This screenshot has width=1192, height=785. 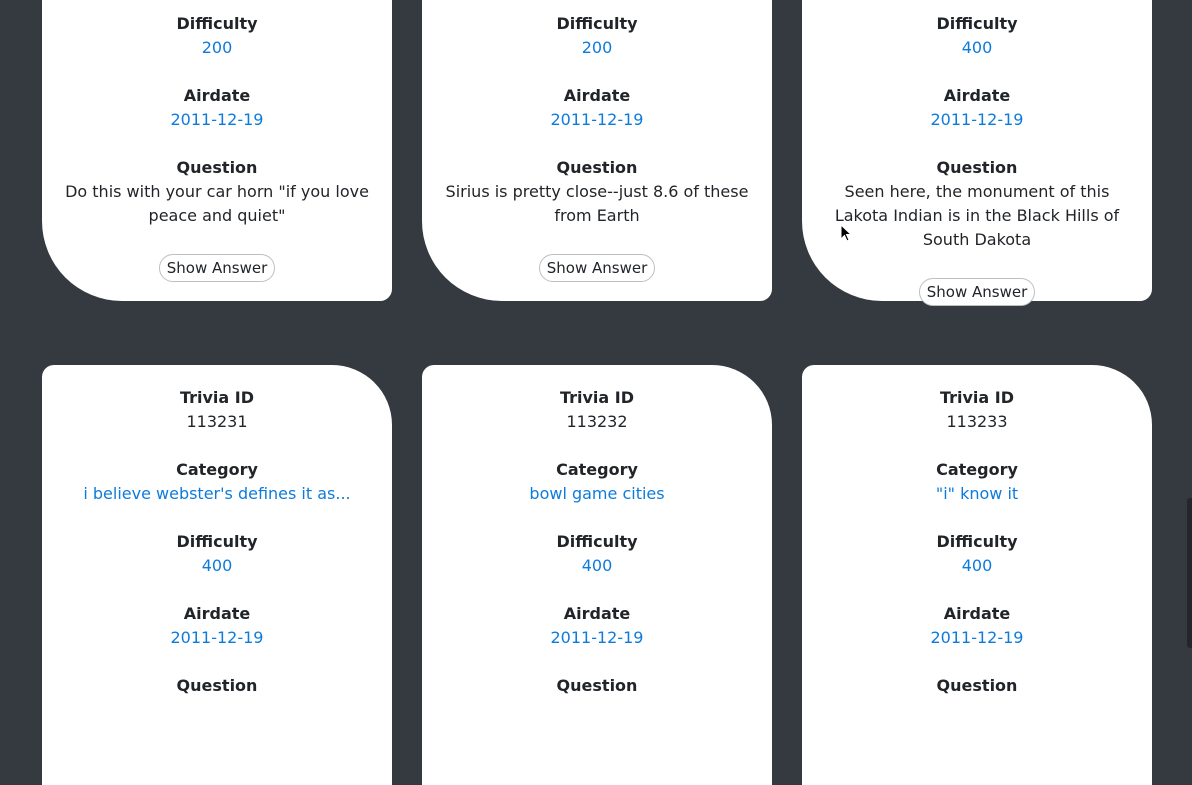 I want to click on category-value: "i" know it, so click(x=977, y=493).